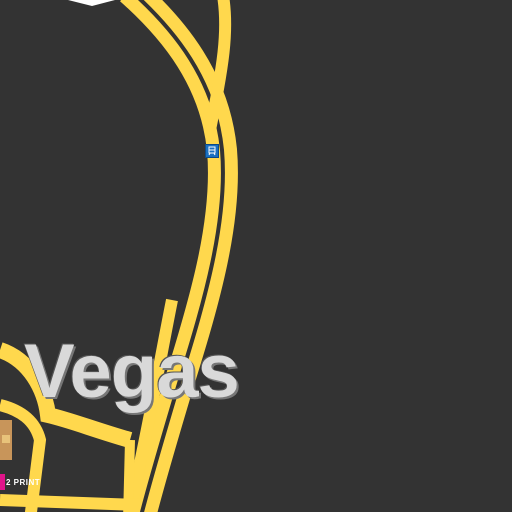 This screenshot has width=512, height=512. What do you see at coordinates (91, 3) in the screenshot?
I see `road-marker` at bounding box center [91, 3].